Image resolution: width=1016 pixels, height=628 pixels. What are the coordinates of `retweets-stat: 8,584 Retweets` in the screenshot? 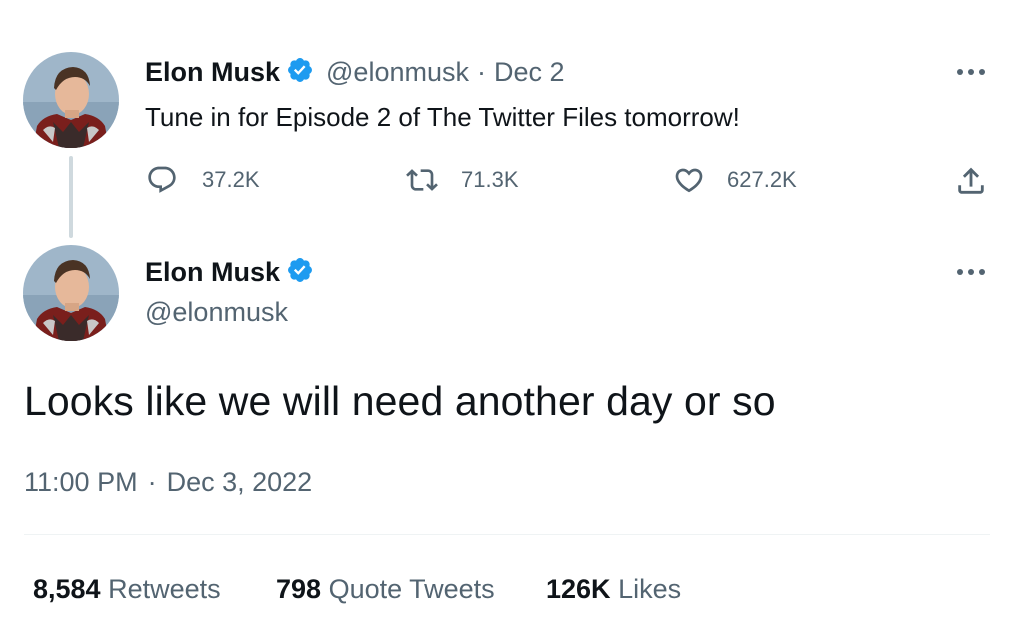 It's located at (127, 589).